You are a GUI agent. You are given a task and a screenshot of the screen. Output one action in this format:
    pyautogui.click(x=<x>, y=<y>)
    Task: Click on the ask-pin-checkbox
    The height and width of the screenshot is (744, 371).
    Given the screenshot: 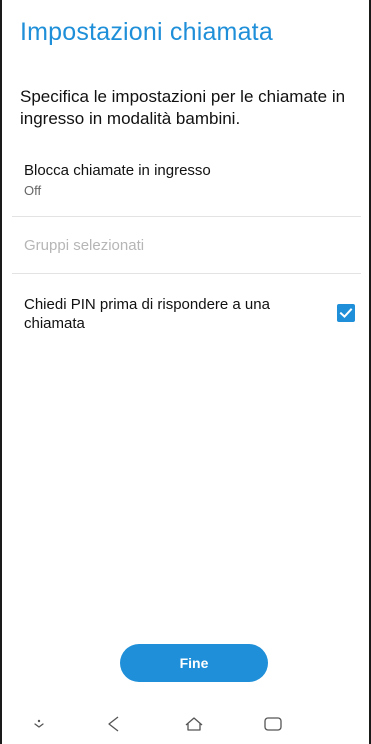 What is the action you would take?
    pyautogui.click(x=346, y=313)
    